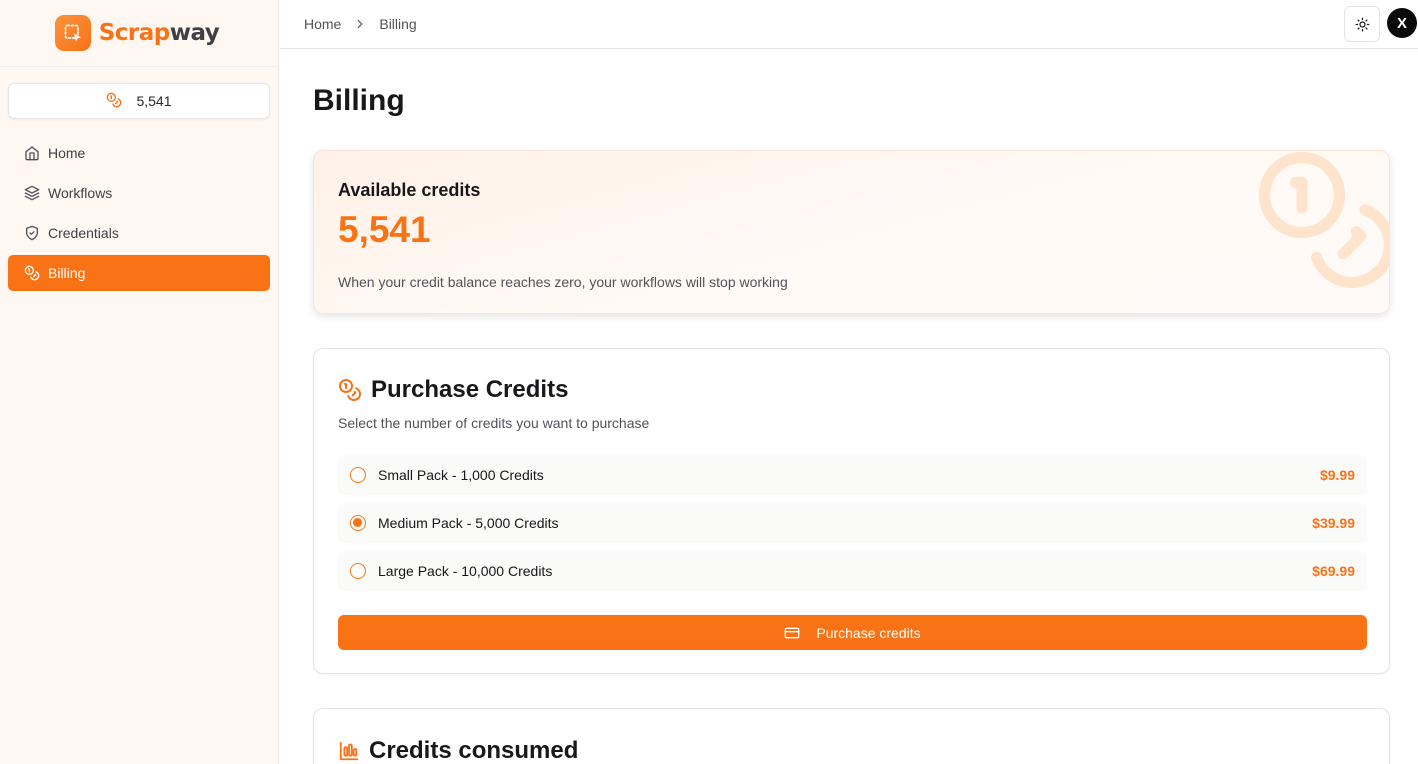 This screenshot has width=1418, height=764. I want to click on breadcrumb: Home Billing, so click(360, 24).